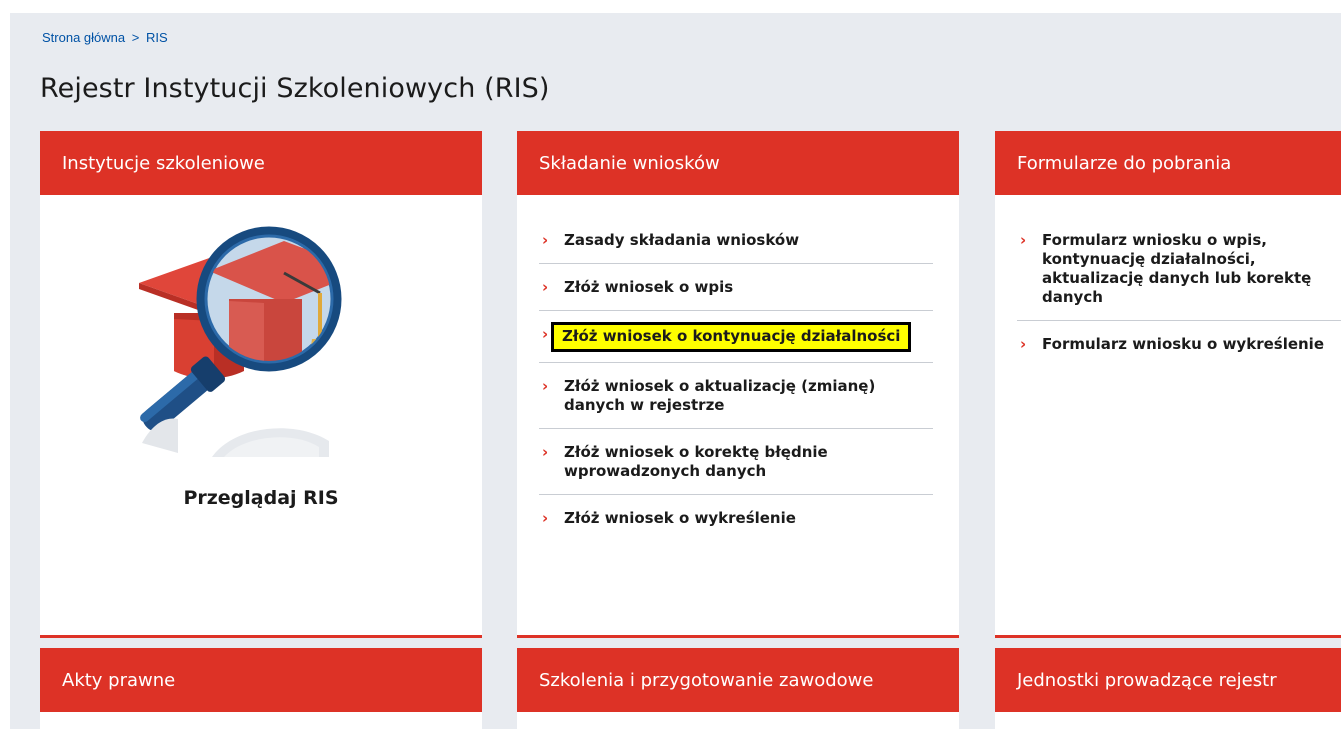  I want to click on list-item: › Złóż wniosek o wykreślenie, so click(736, 518).